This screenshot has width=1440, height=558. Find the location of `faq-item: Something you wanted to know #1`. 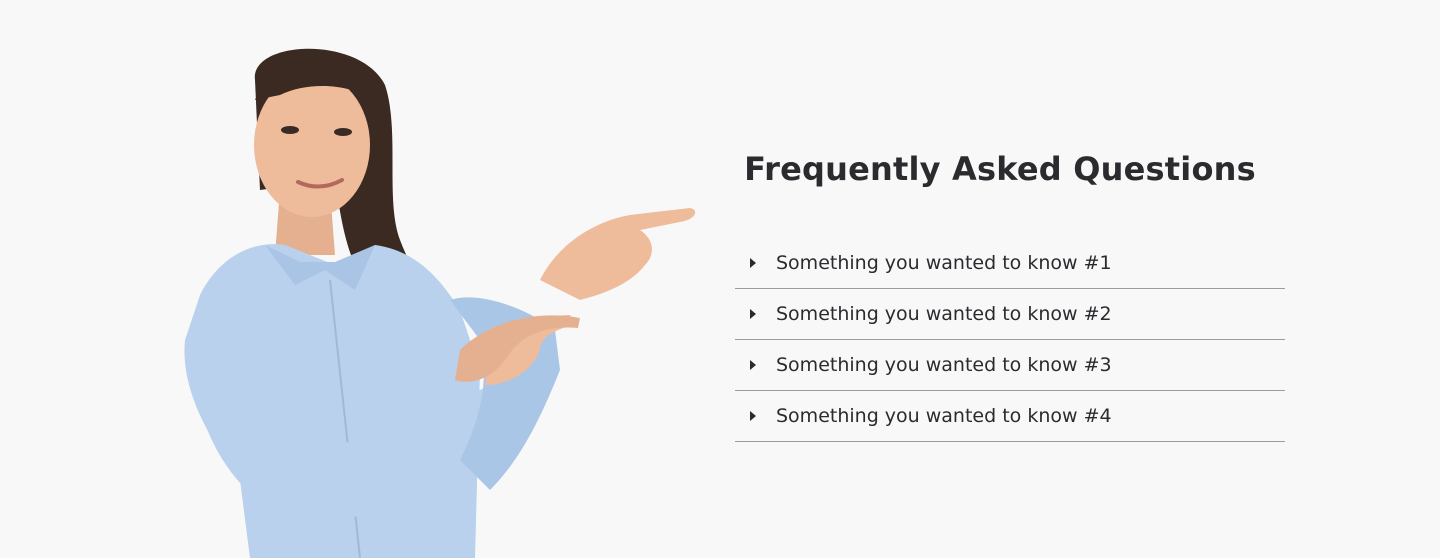

faq-item: Something you wanted to know #1 is located at coordinates (1010, 263).